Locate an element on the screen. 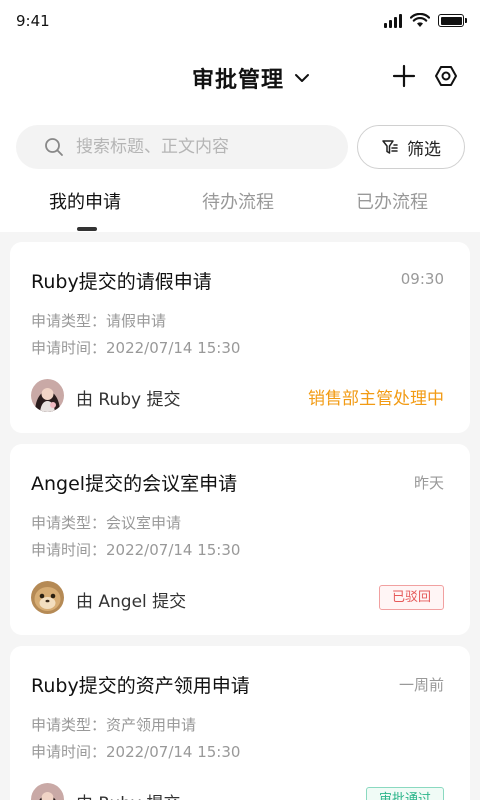 The width and height of the screenshot is (480, 800). submitter: 由 Angel 提交 is located at coordinates (131, 602).